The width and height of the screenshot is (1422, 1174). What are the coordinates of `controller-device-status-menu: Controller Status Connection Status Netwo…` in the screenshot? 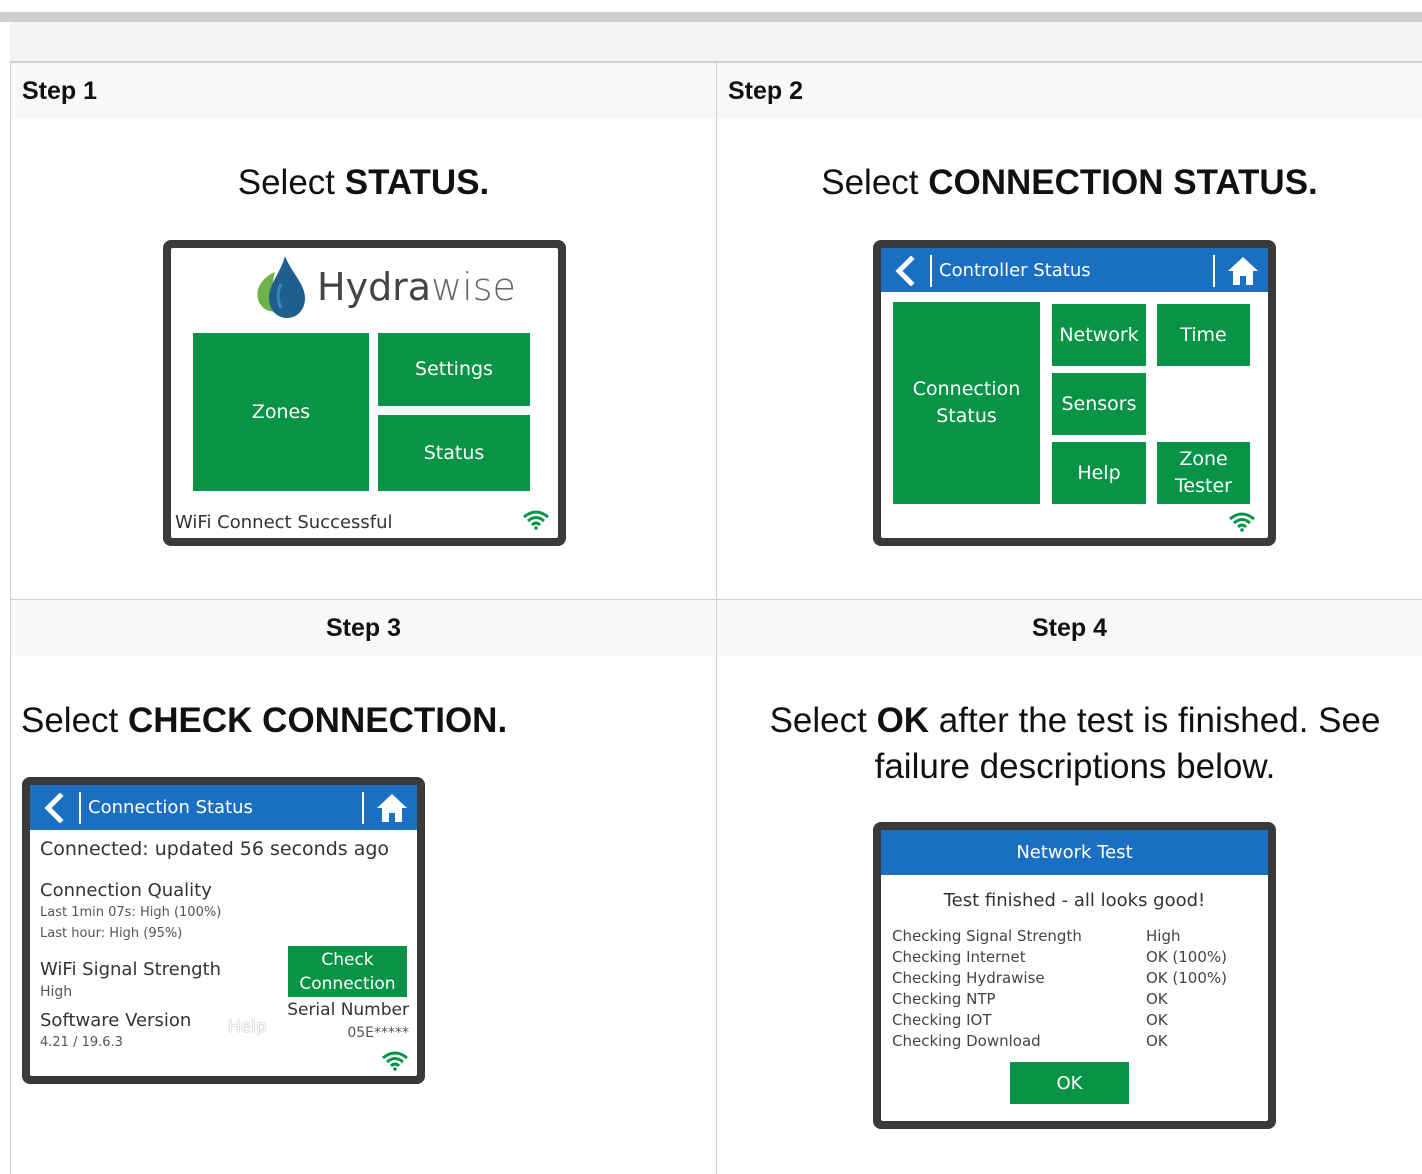 It's located at (1074, 393).